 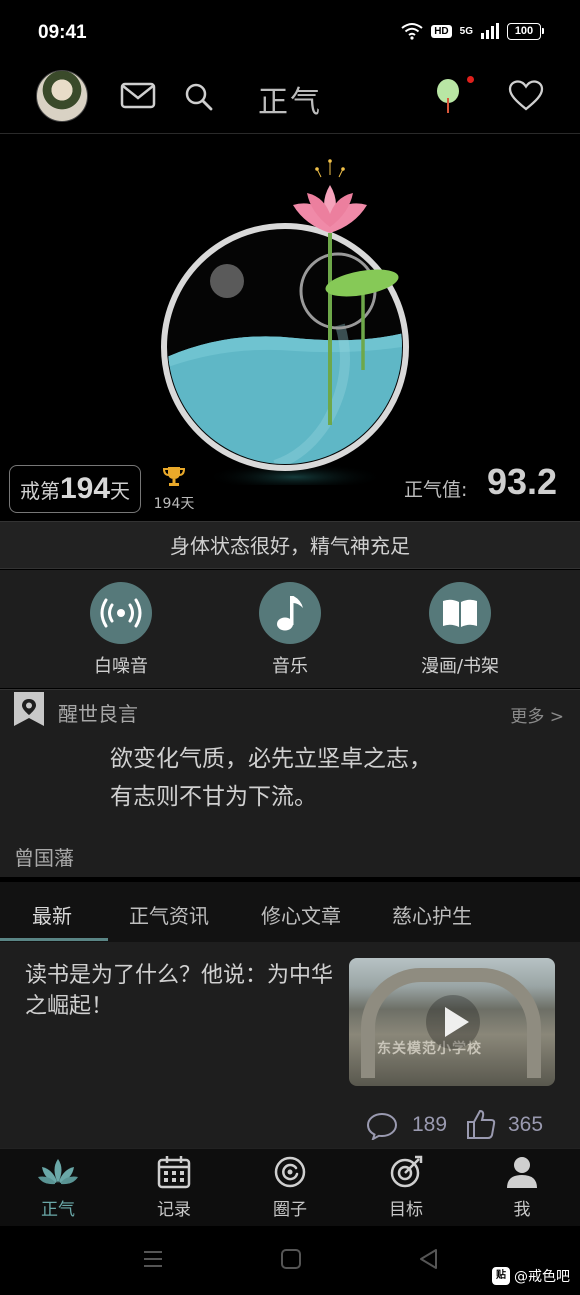 I want to click on content-tabs: 最新 正气资讯 修心文章 慈心护生, so click(x=290, y=912).